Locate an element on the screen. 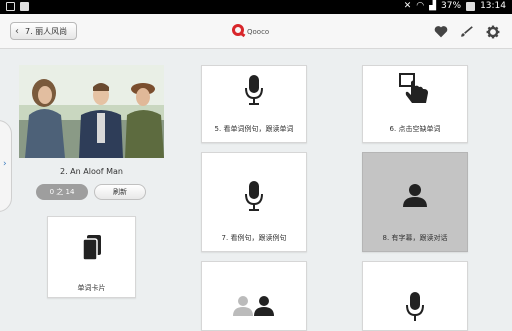 Image resolution: width=512 pixels, height=331 pixels. flashcards-label: 单词卡片 is located at coordinates (91, 288).